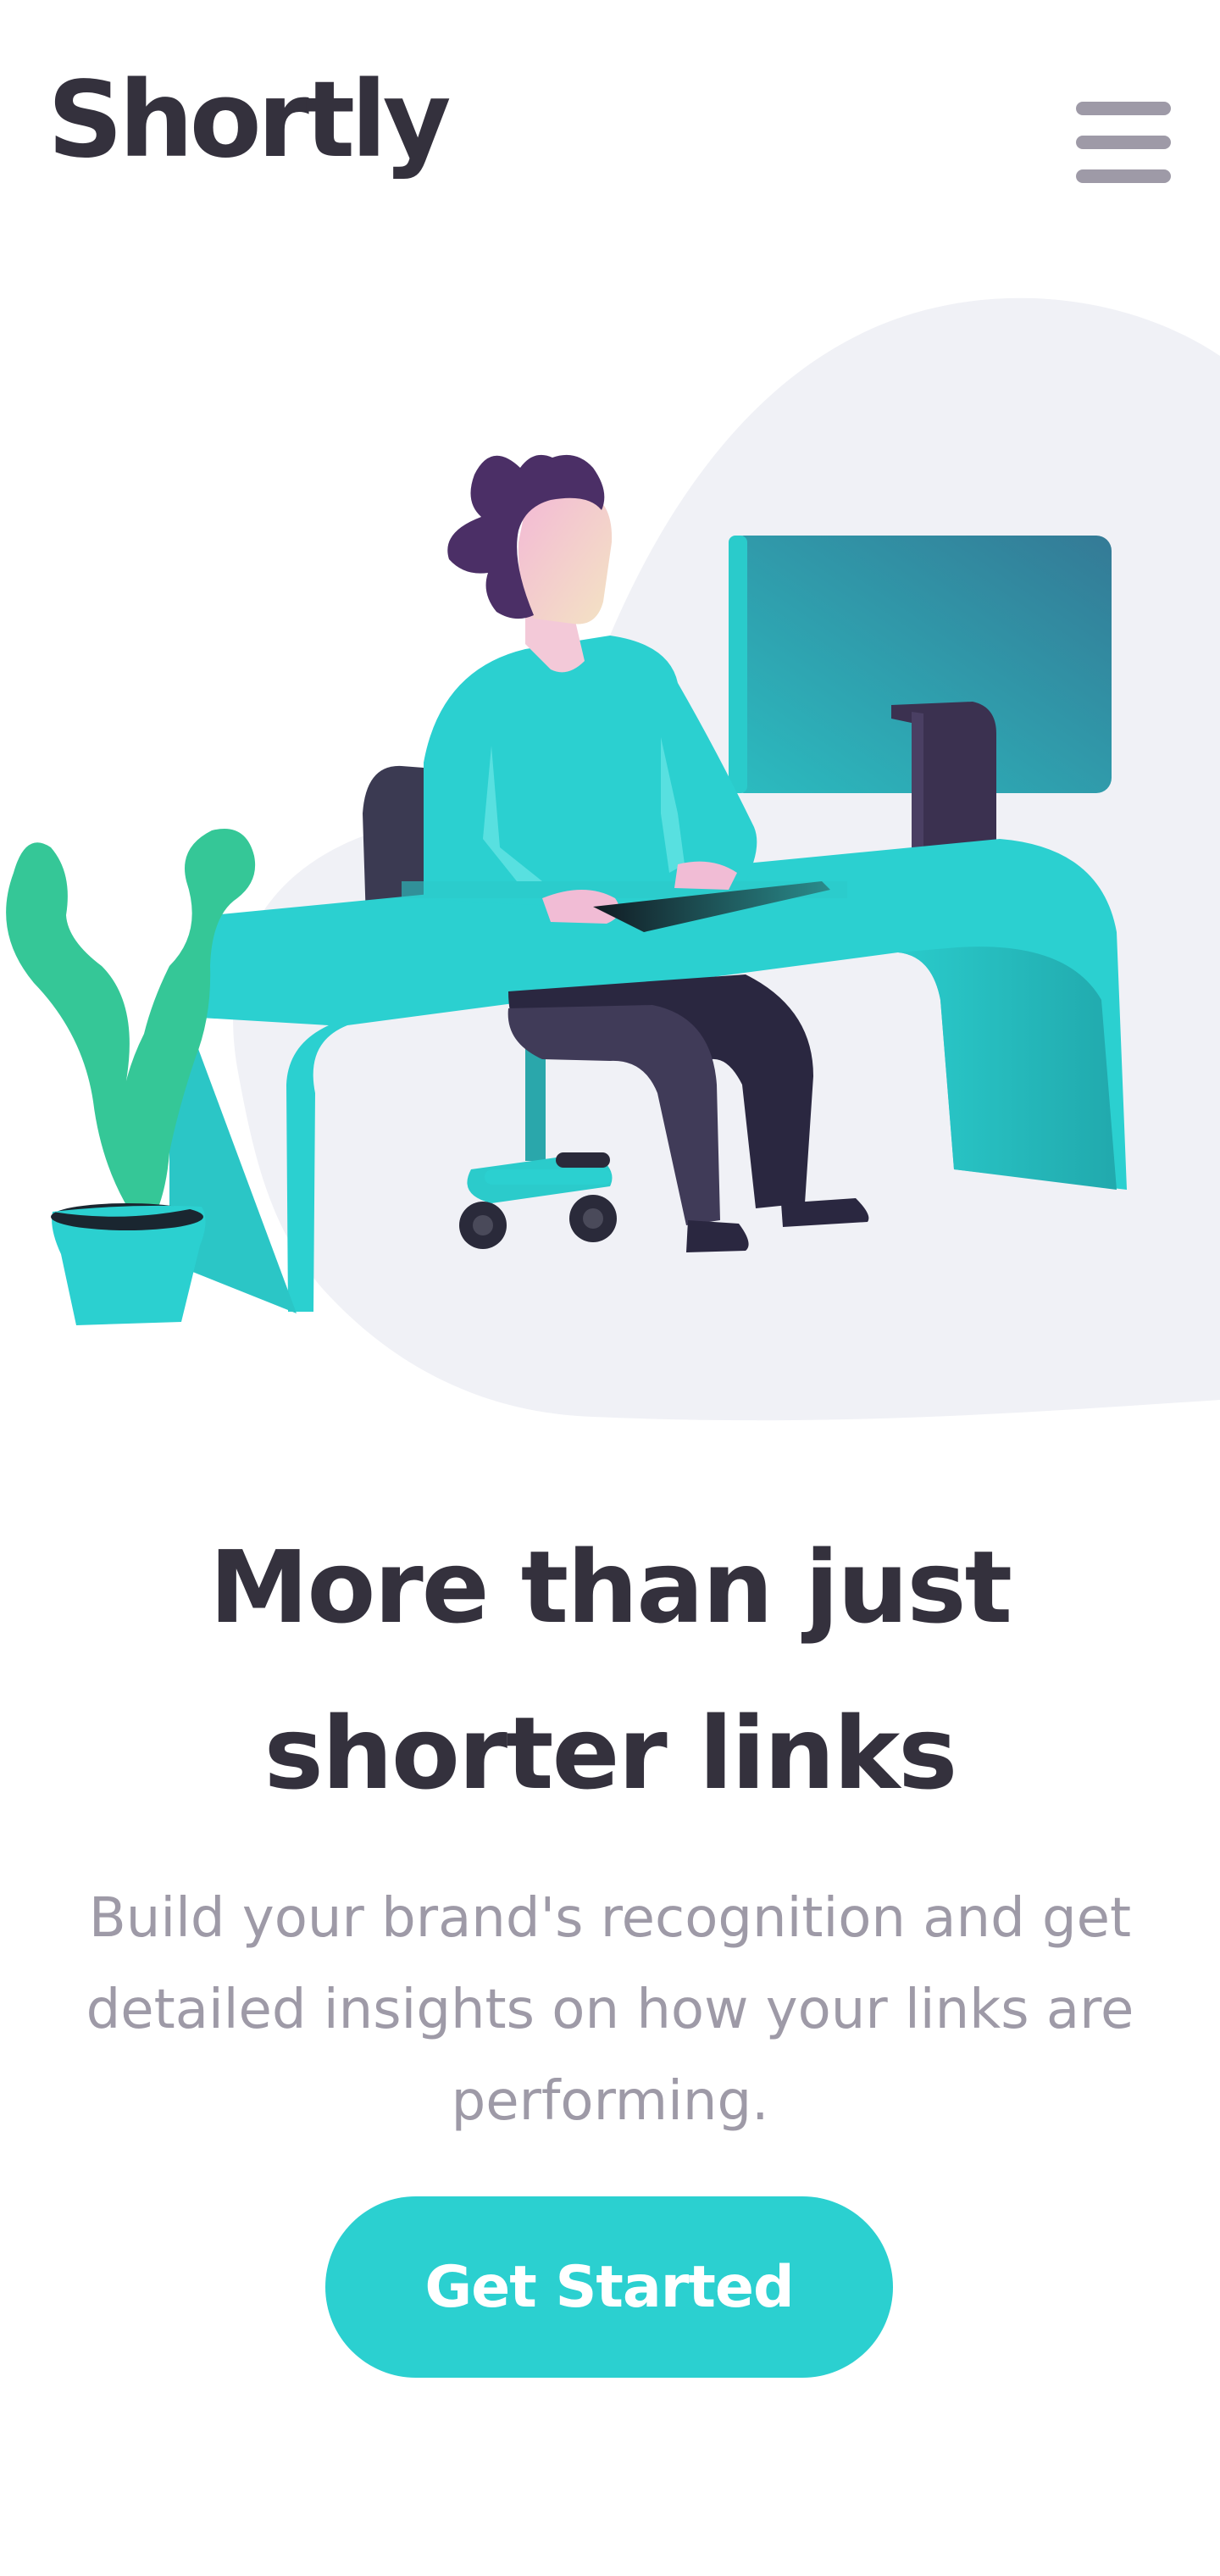  What do you see at coordinates (610, 127) in the screenshot?
I see `site-header: Shortly` at bounding box center [610, 127].